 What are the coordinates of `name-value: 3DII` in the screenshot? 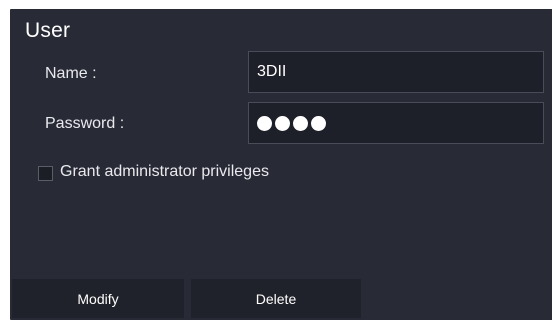 It's located at (272, 71).